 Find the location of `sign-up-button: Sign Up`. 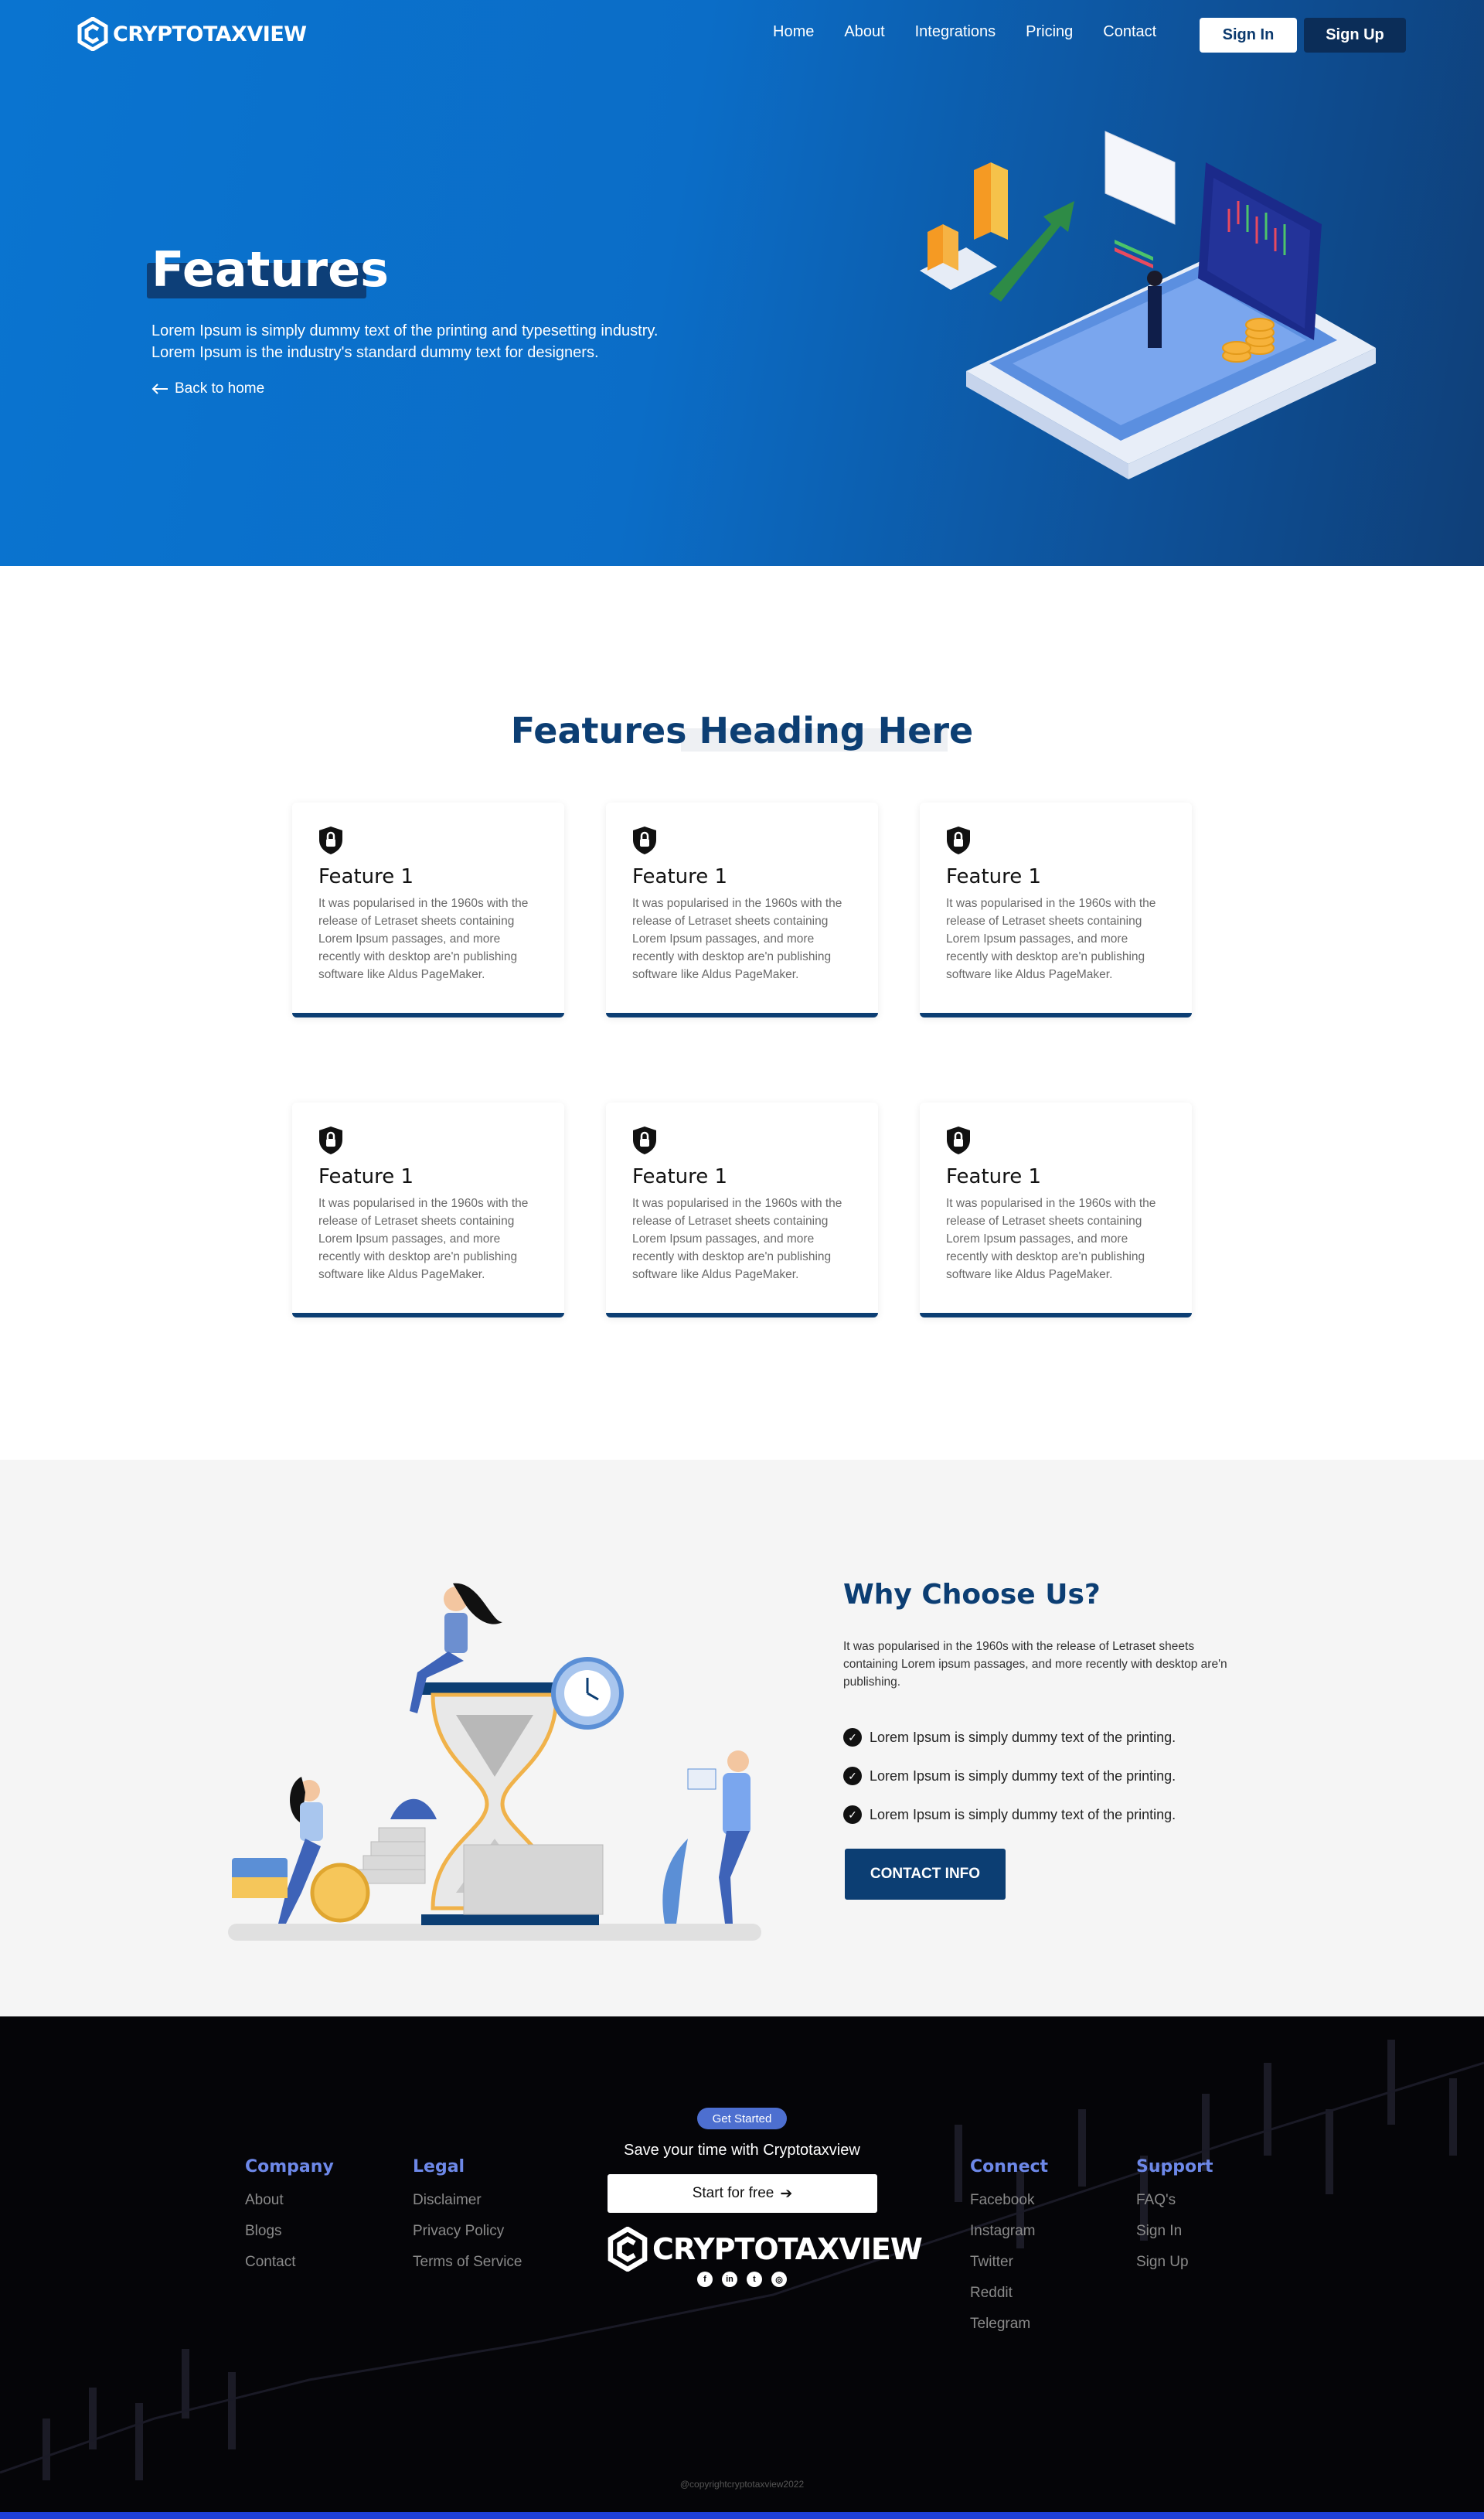

sign-up-button: Sign Up is located at coordinates (1355, 35).